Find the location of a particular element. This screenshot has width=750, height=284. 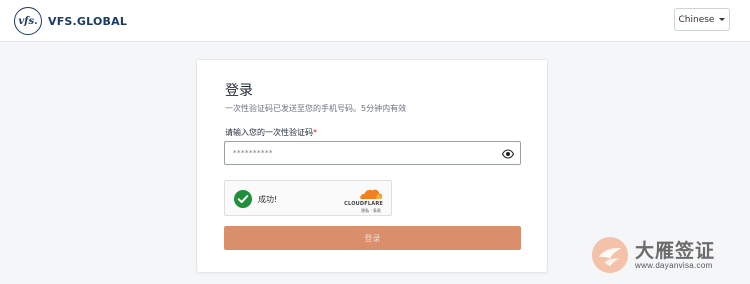

page-title: 登录 is located at coordinates (239, 91).